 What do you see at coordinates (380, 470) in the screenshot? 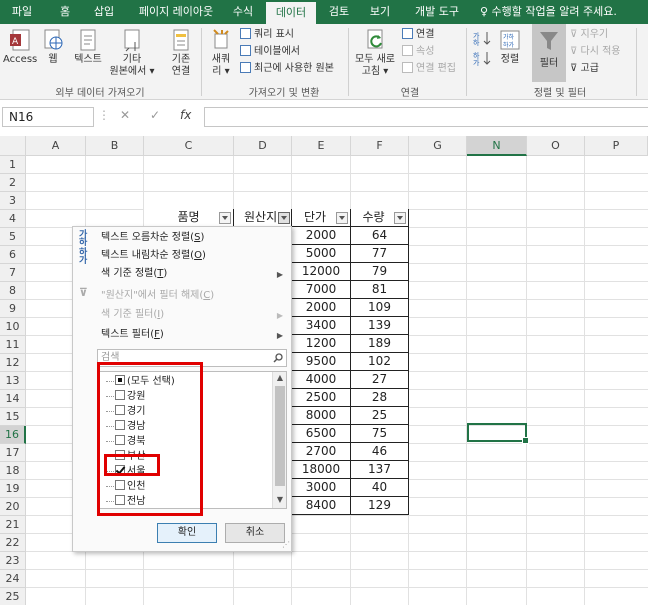
I see `quantity-cell: 137` at bounding box center [380, 470].